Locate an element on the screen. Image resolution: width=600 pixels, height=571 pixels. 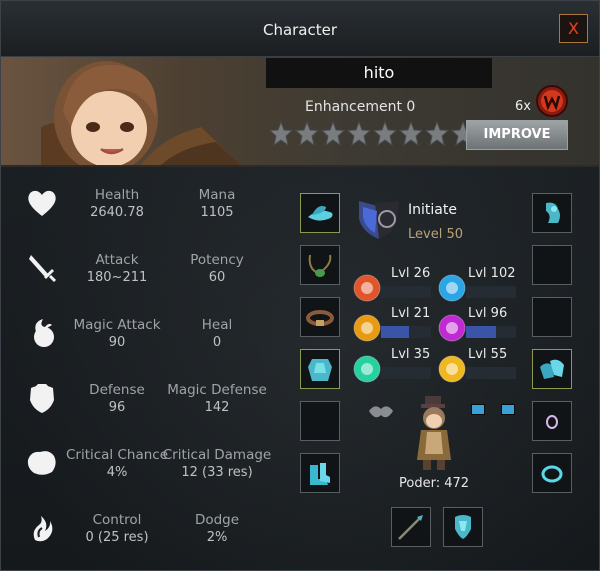
rank-level: Level 50 is located at coordinates (435, 234).